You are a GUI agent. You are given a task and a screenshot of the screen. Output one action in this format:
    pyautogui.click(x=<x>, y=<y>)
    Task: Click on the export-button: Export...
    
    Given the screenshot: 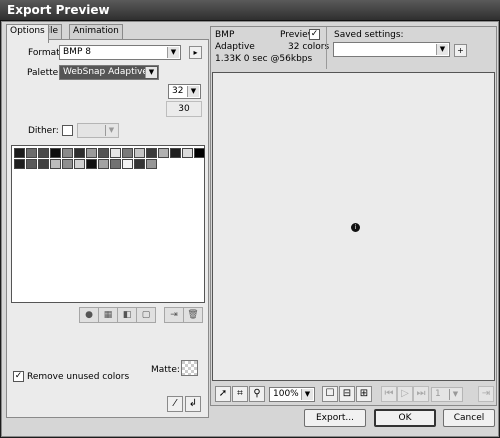 What is the action you would take?
    pyautogui.click(x=335, y=418)
    